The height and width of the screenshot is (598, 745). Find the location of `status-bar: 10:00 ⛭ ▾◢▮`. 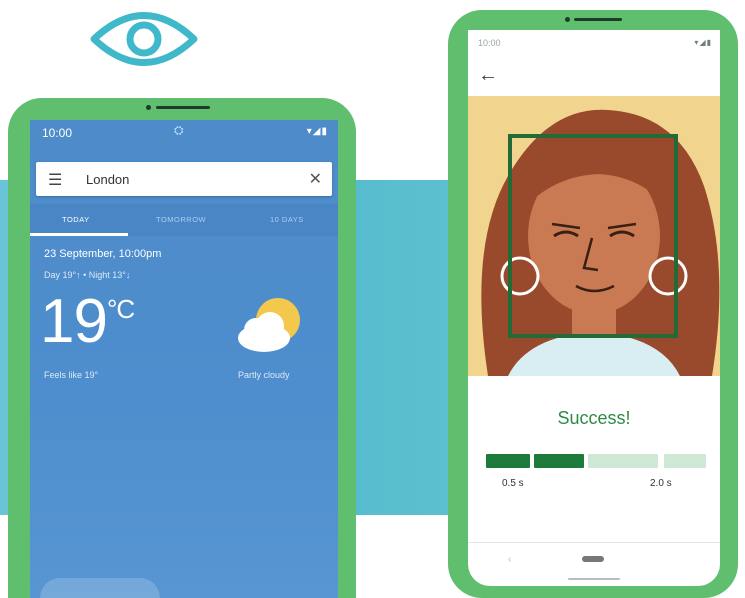

status-bar: 10:00 ⛭ ▾◢▮ is located at coordinates (184, 140).